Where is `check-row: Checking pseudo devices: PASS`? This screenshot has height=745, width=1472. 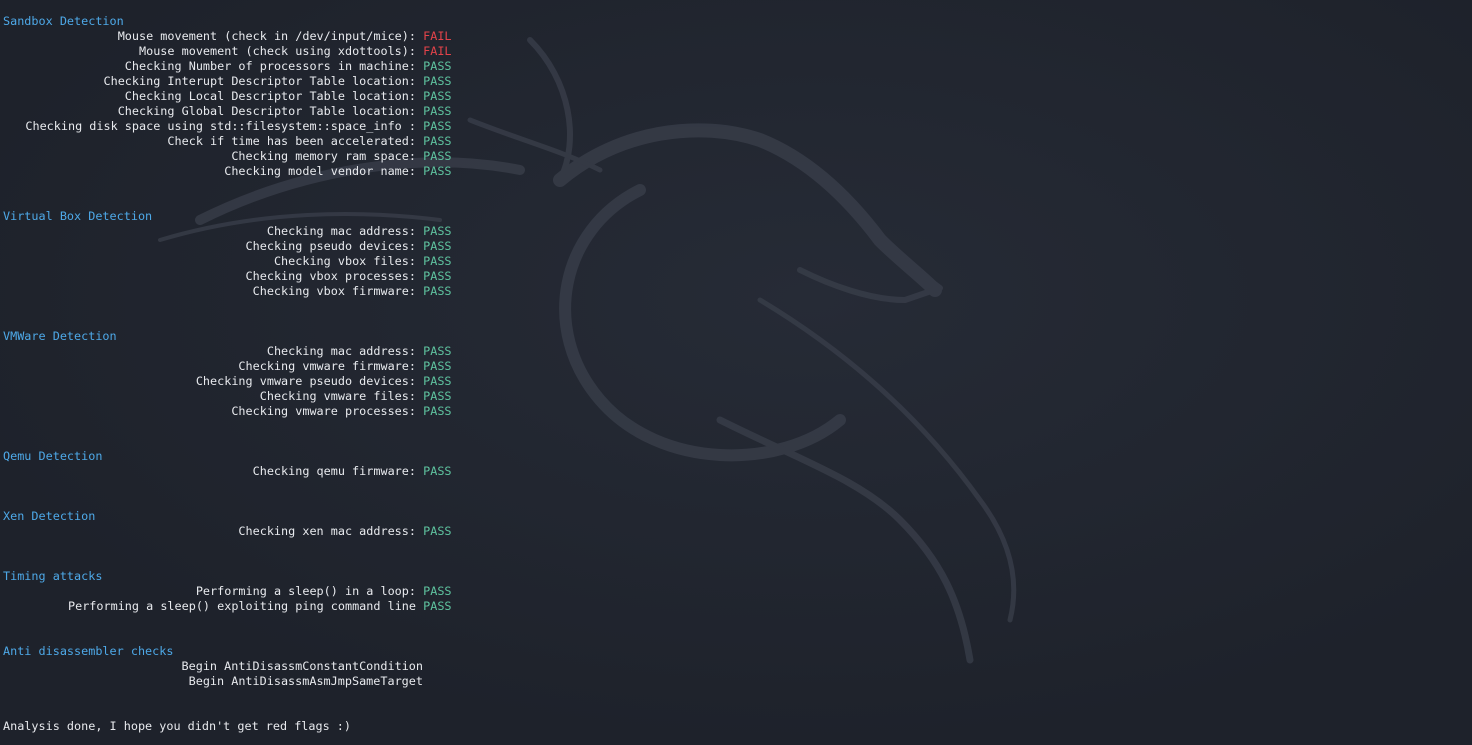 check-row: Checking pseudo devices: PASS is located at coordinates (733, 246).